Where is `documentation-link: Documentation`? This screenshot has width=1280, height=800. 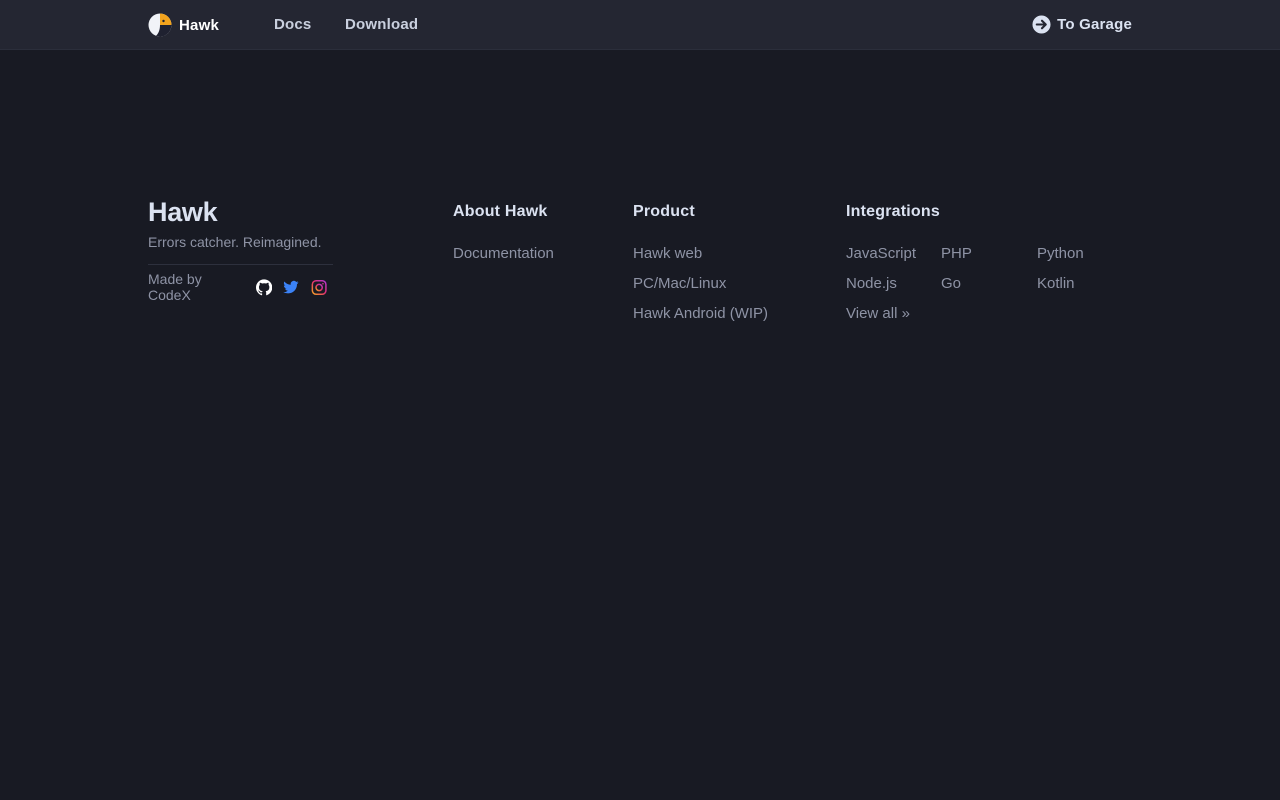 documentation-link: Documentation is located at coordinates (503, 254).